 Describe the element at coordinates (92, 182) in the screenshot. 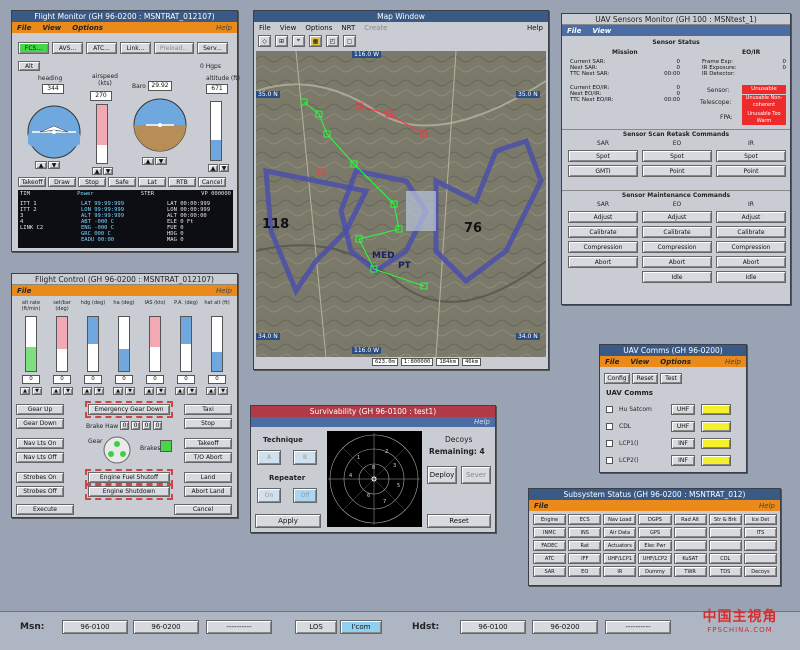

I see `stop-button: Stop` at that location.